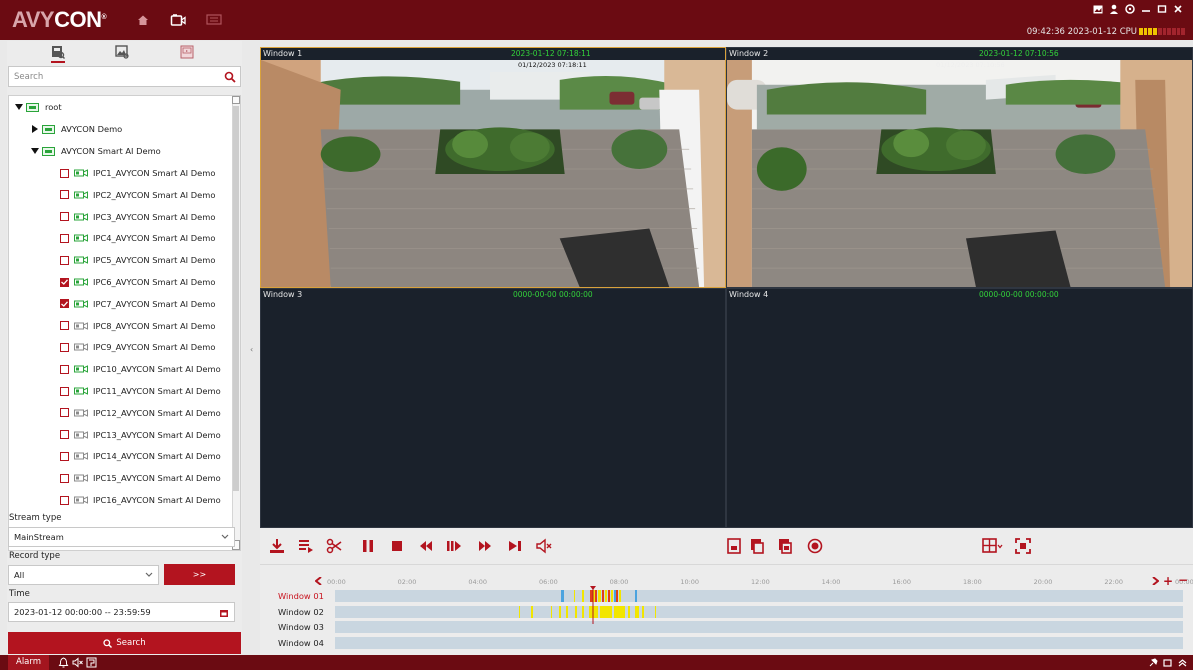 Image resolution: width=1193 pixels, height=670 pixels. Describe the element at coordinates (236, 100) in the screenshot. I see `scroll-up-icon` at that location.